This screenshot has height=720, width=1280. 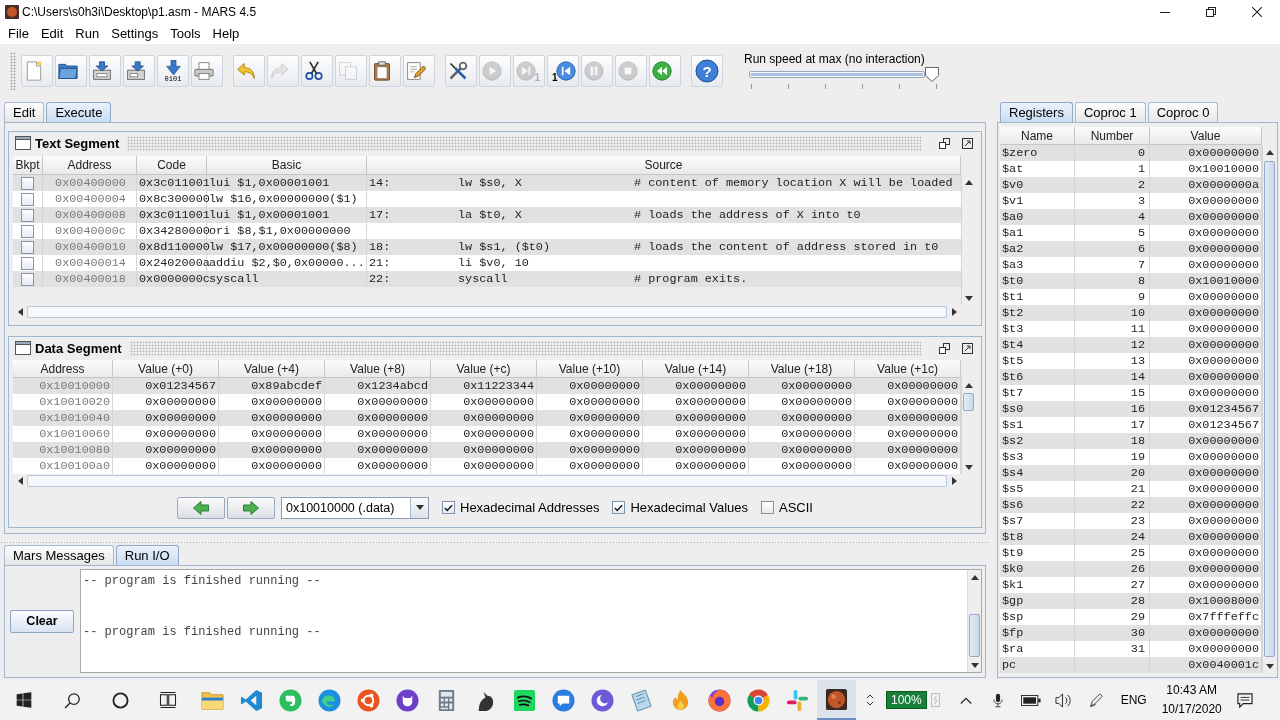 What do you see at coordinates (147, 555) in the screenshot?
I see `tab: Run I/O` at bounding box center [147, 555].